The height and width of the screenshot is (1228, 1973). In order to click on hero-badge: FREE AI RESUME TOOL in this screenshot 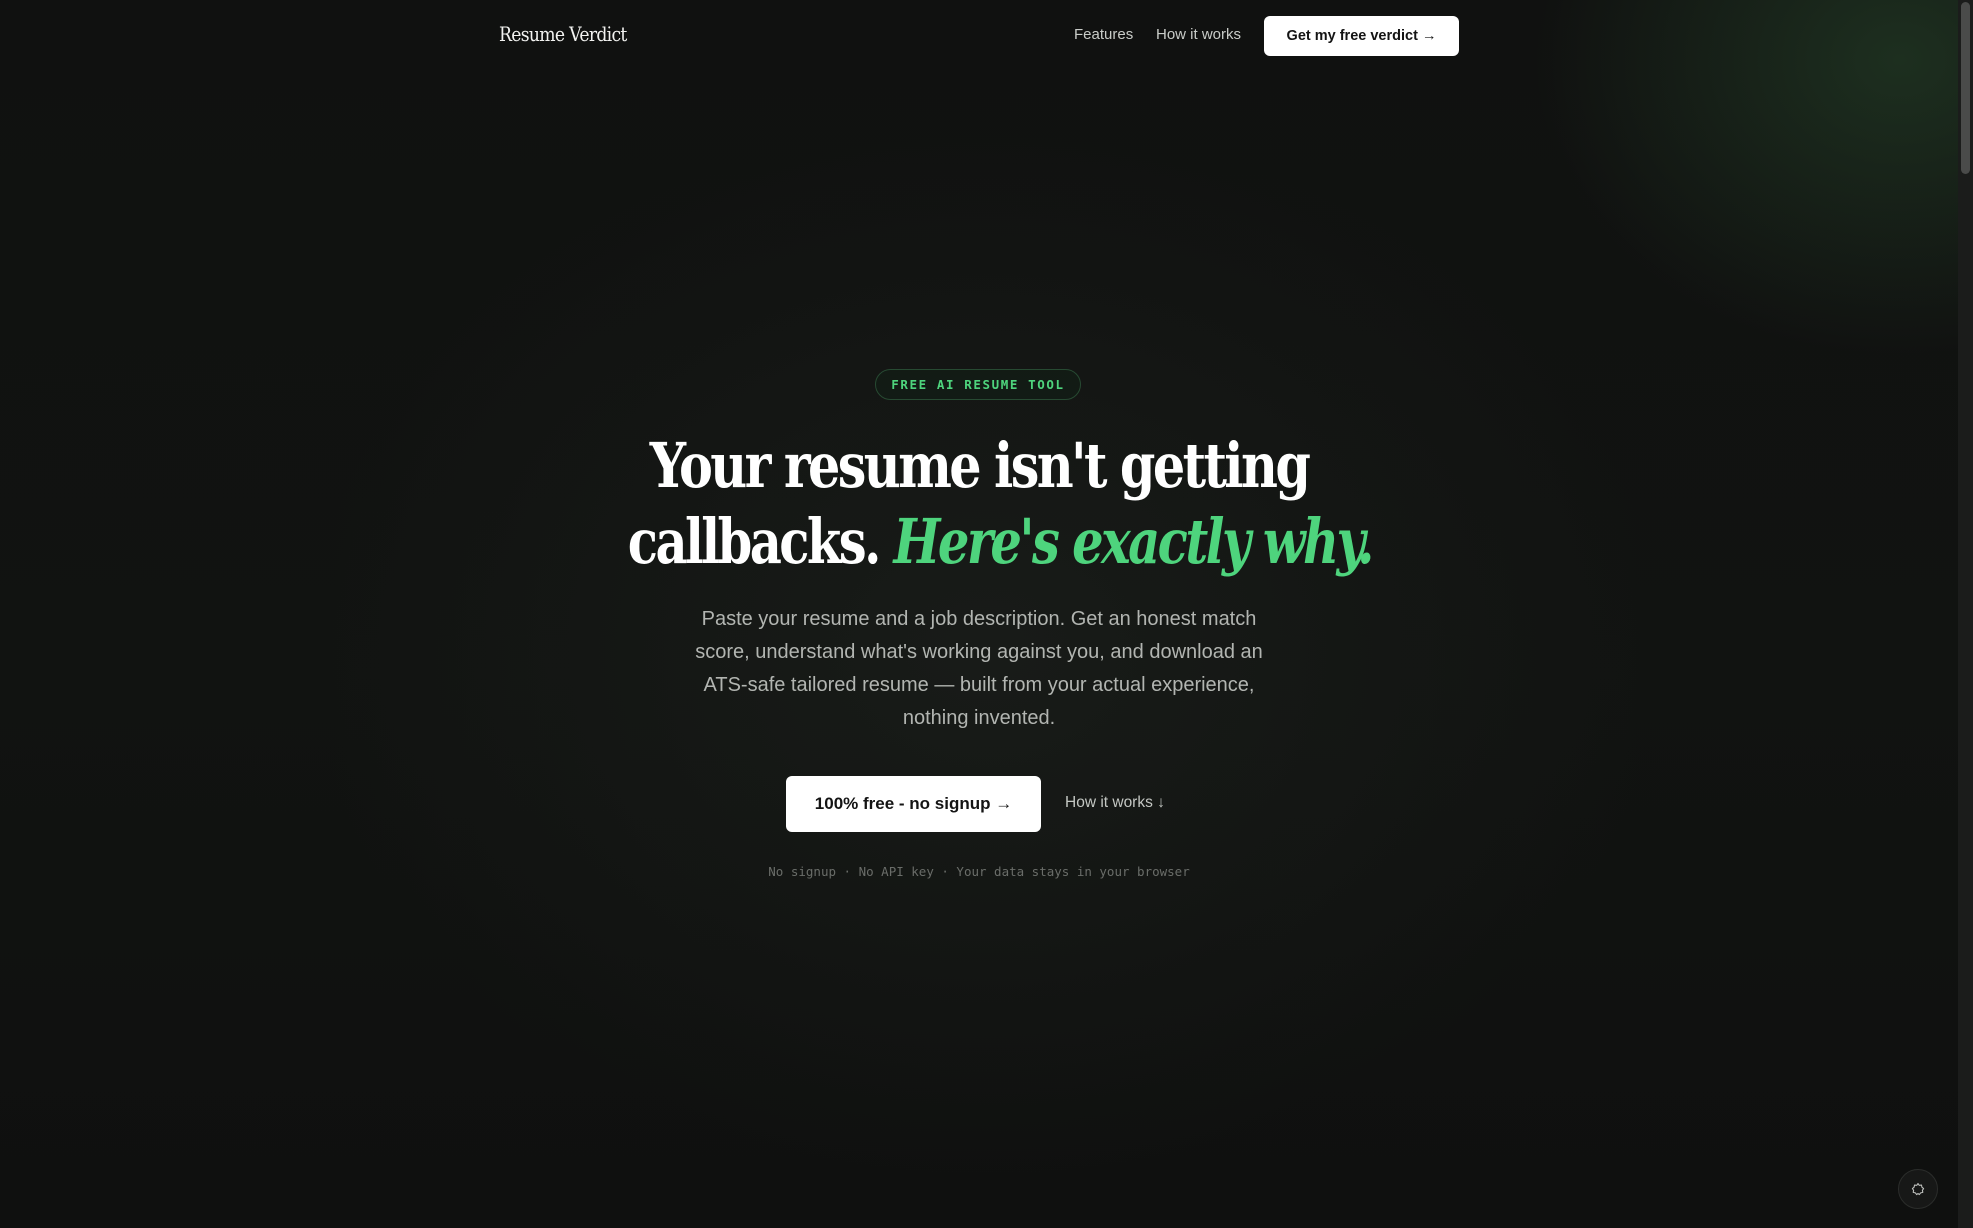, I will do `click(978, 384)`.